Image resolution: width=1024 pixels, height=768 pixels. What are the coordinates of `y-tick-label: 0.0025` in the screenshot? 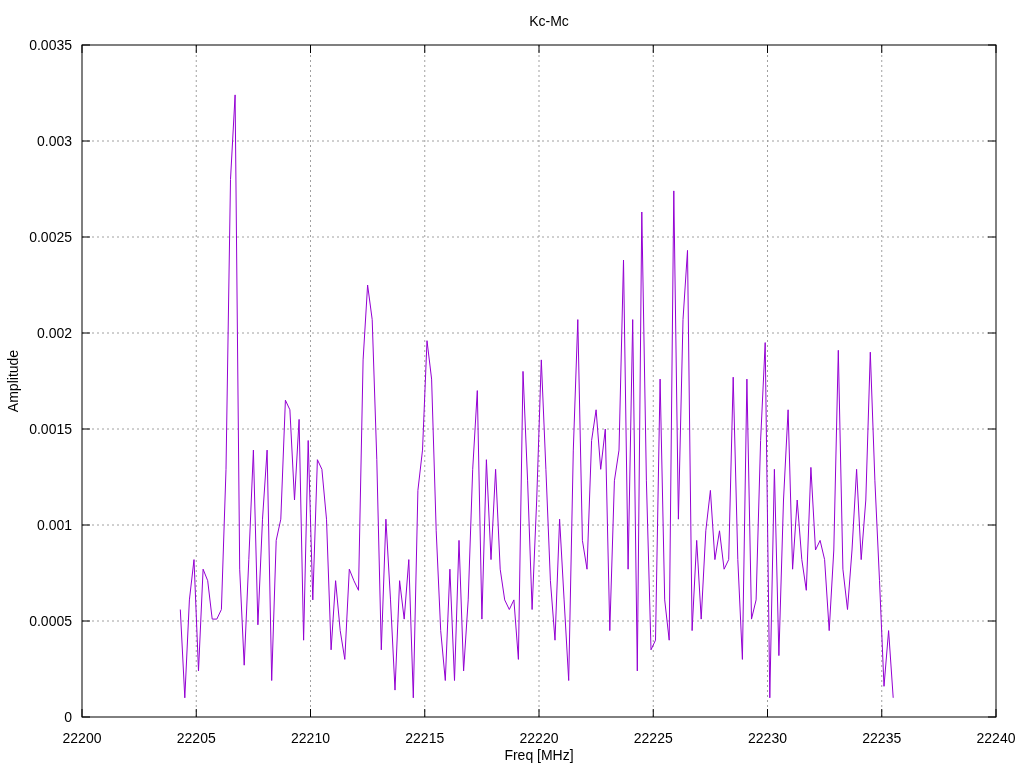 It's located at (50, 237).